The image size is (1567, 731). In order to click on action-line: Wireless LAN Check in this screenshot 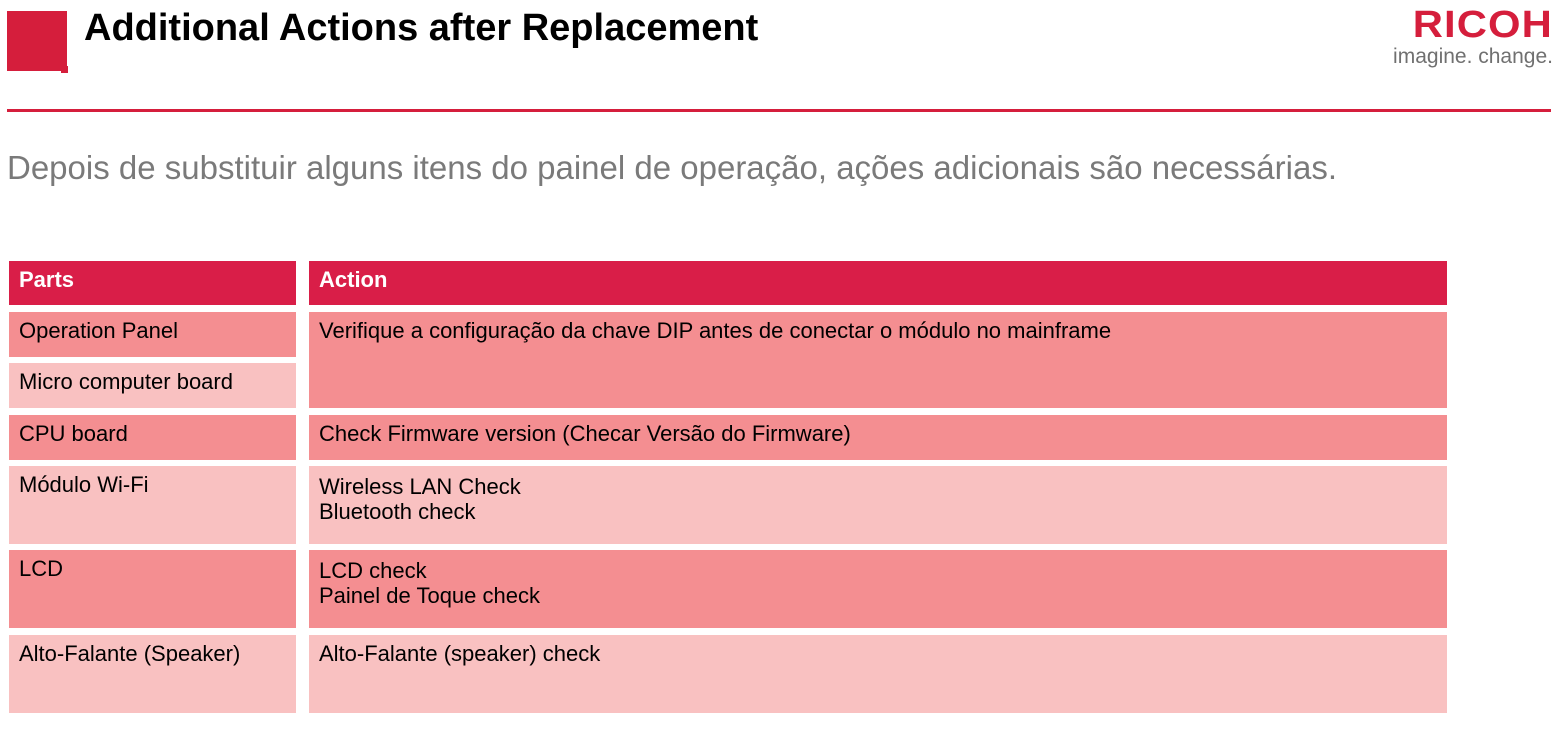, I will do `click(420, 486)`.